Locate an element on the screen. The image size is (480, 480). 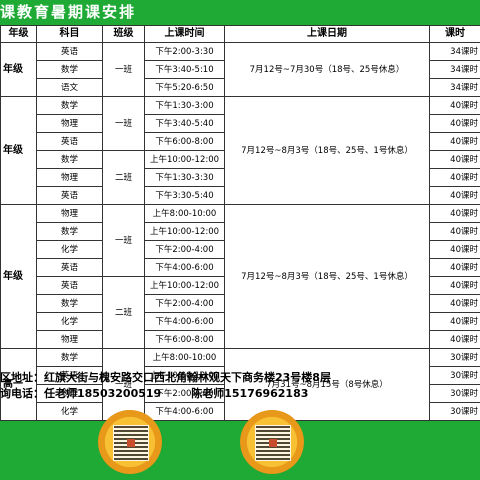
time-cell: 下午1:30-3:30 is located at coordinates (184, 177).